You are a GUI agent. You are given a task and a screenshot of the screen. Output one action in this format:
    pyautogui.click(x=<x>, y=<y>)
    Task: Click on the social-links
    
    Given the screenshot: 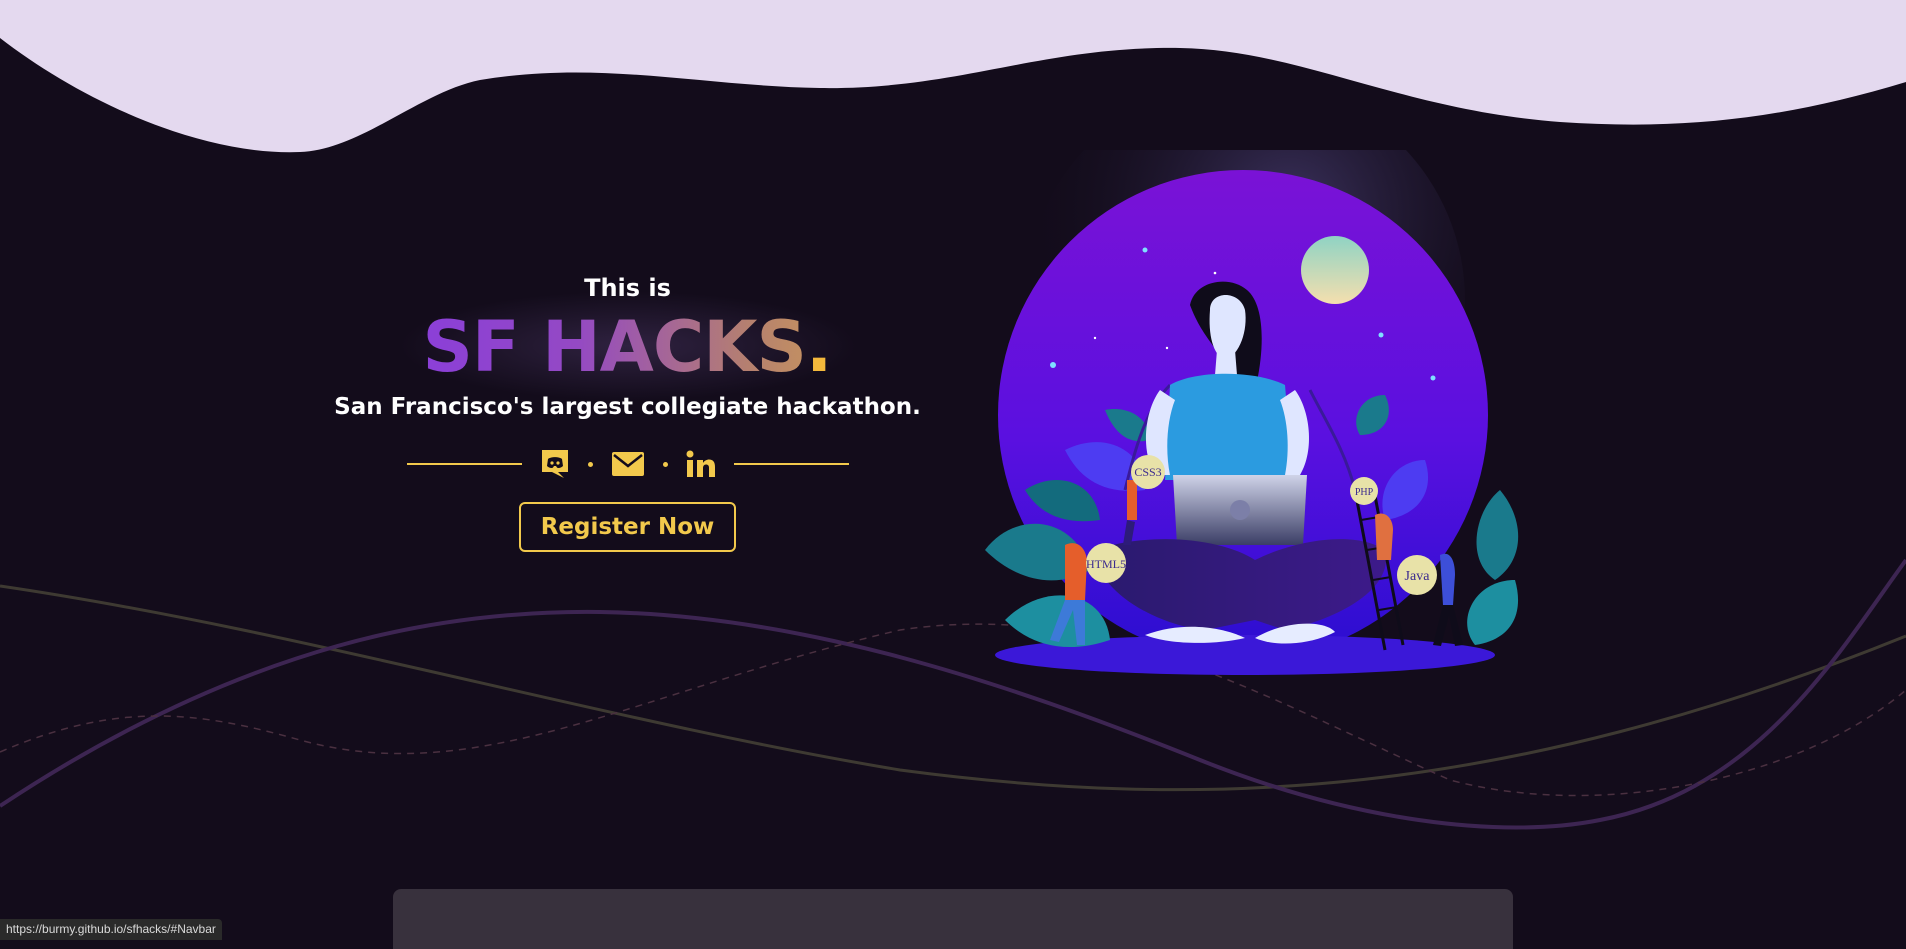 What is the action you would take?
    pyautogui.click(x=627, y=464)
    